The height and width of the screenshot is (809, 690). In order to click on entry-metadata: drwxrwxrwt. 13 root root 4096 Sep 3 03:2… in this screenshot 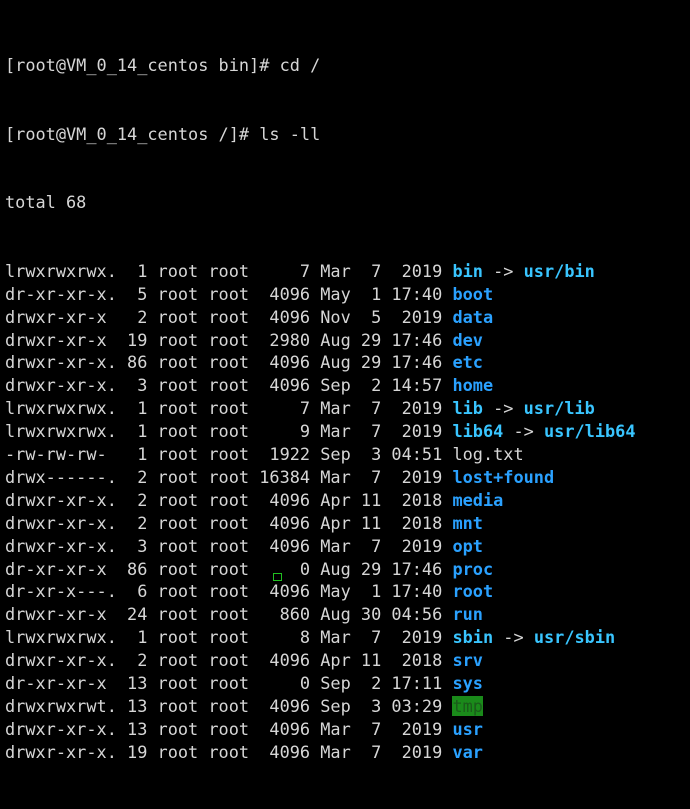, I will do `click(229, 705)`.